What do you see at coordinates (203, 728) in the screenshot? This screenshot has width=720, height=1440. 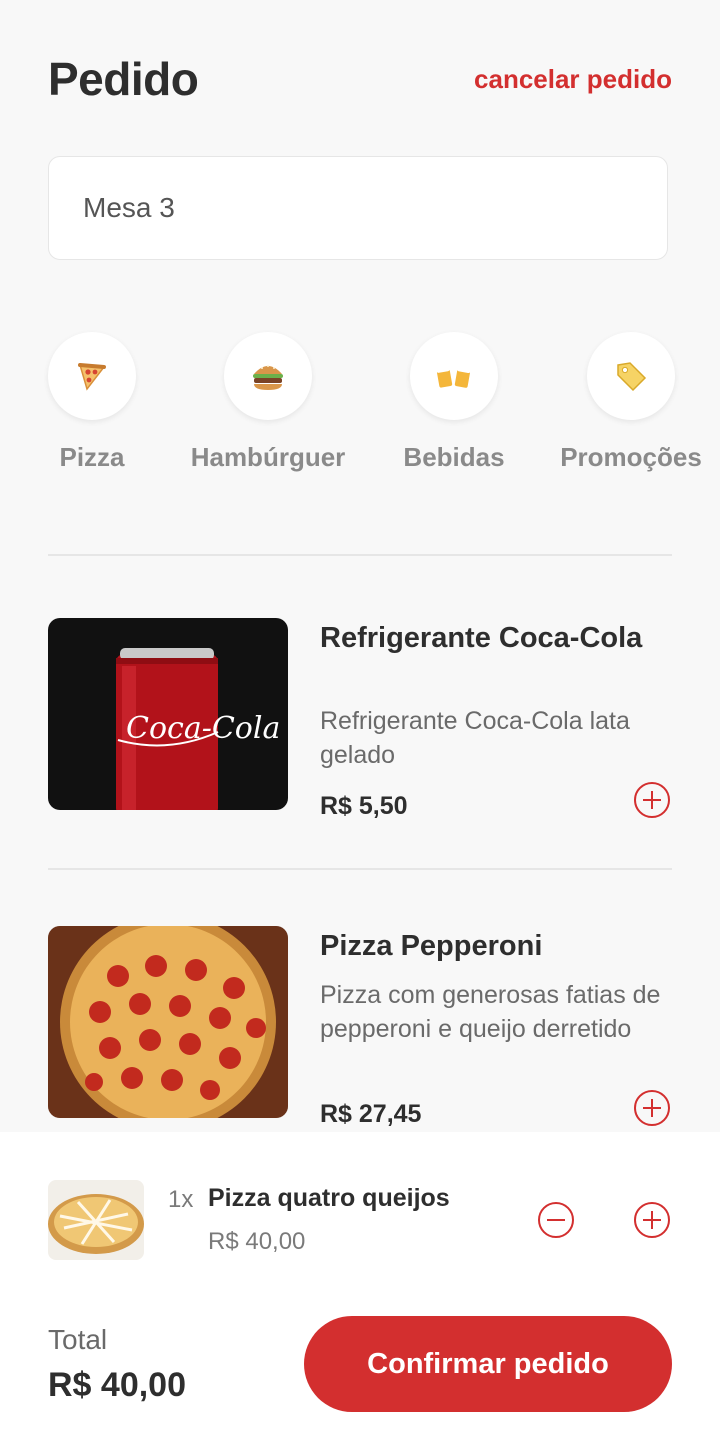 I see `product-image-label: Coca-Cola` at bounding box center [203, 728].